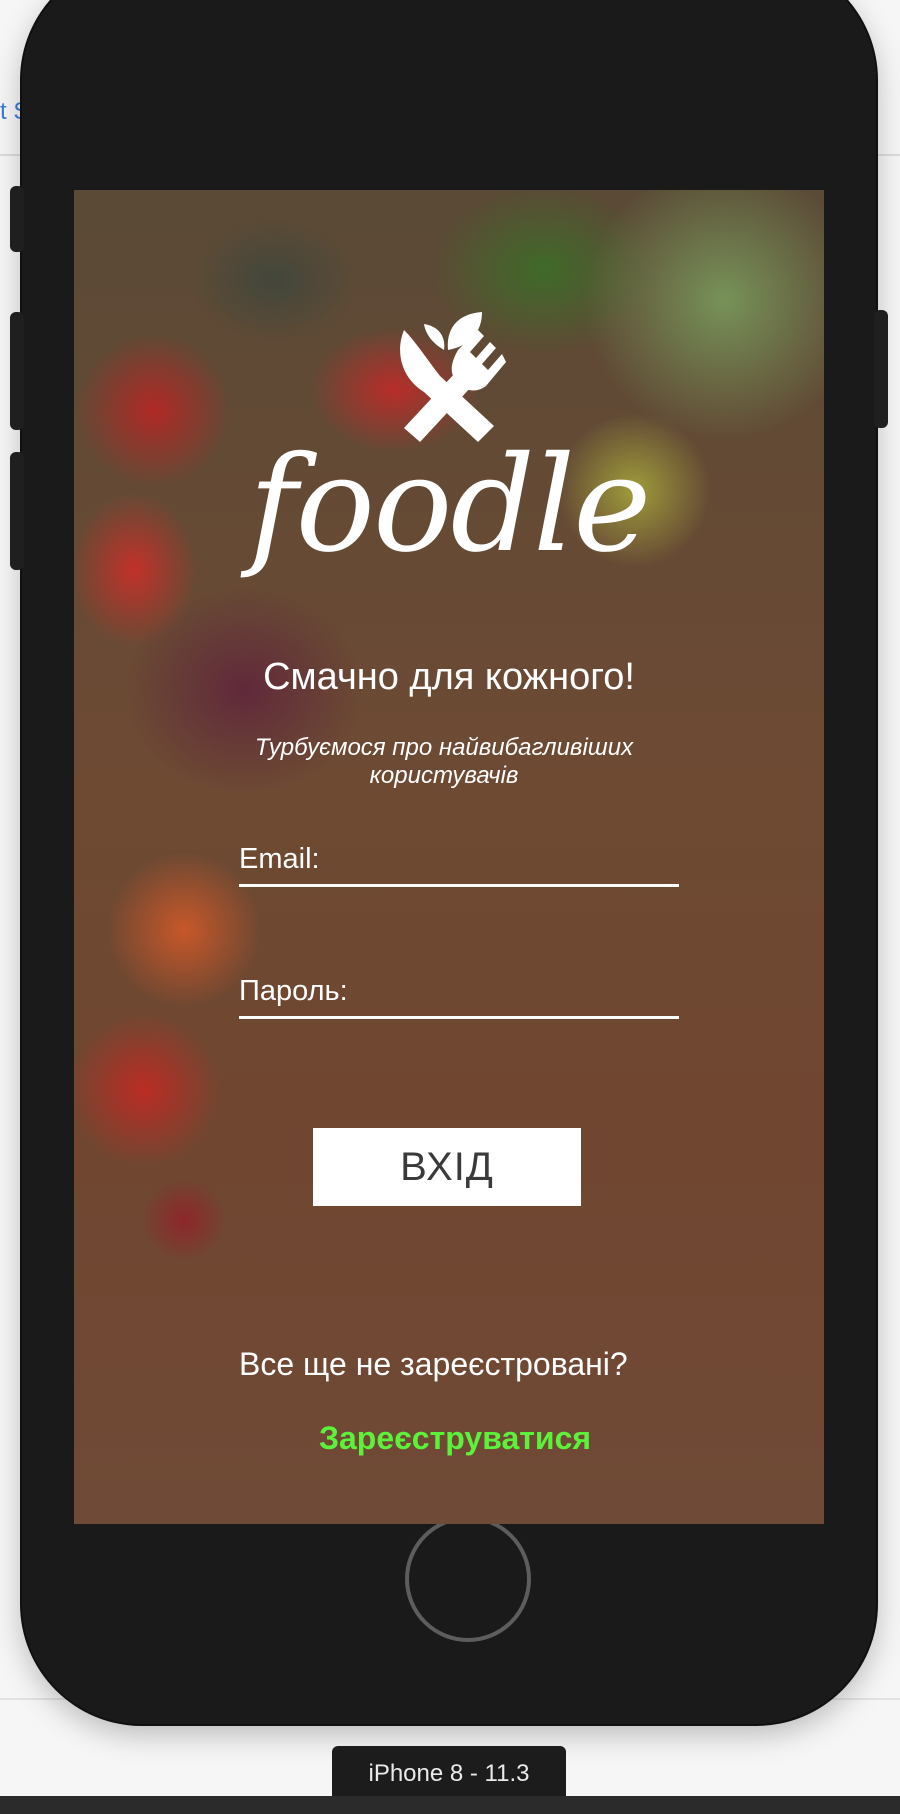 The image size is (900, 1814). What do you see at coordinates (444, 775) in the screenshot?
I see `subtitle-line-2: користувачів` at bounding box center [444, 775].